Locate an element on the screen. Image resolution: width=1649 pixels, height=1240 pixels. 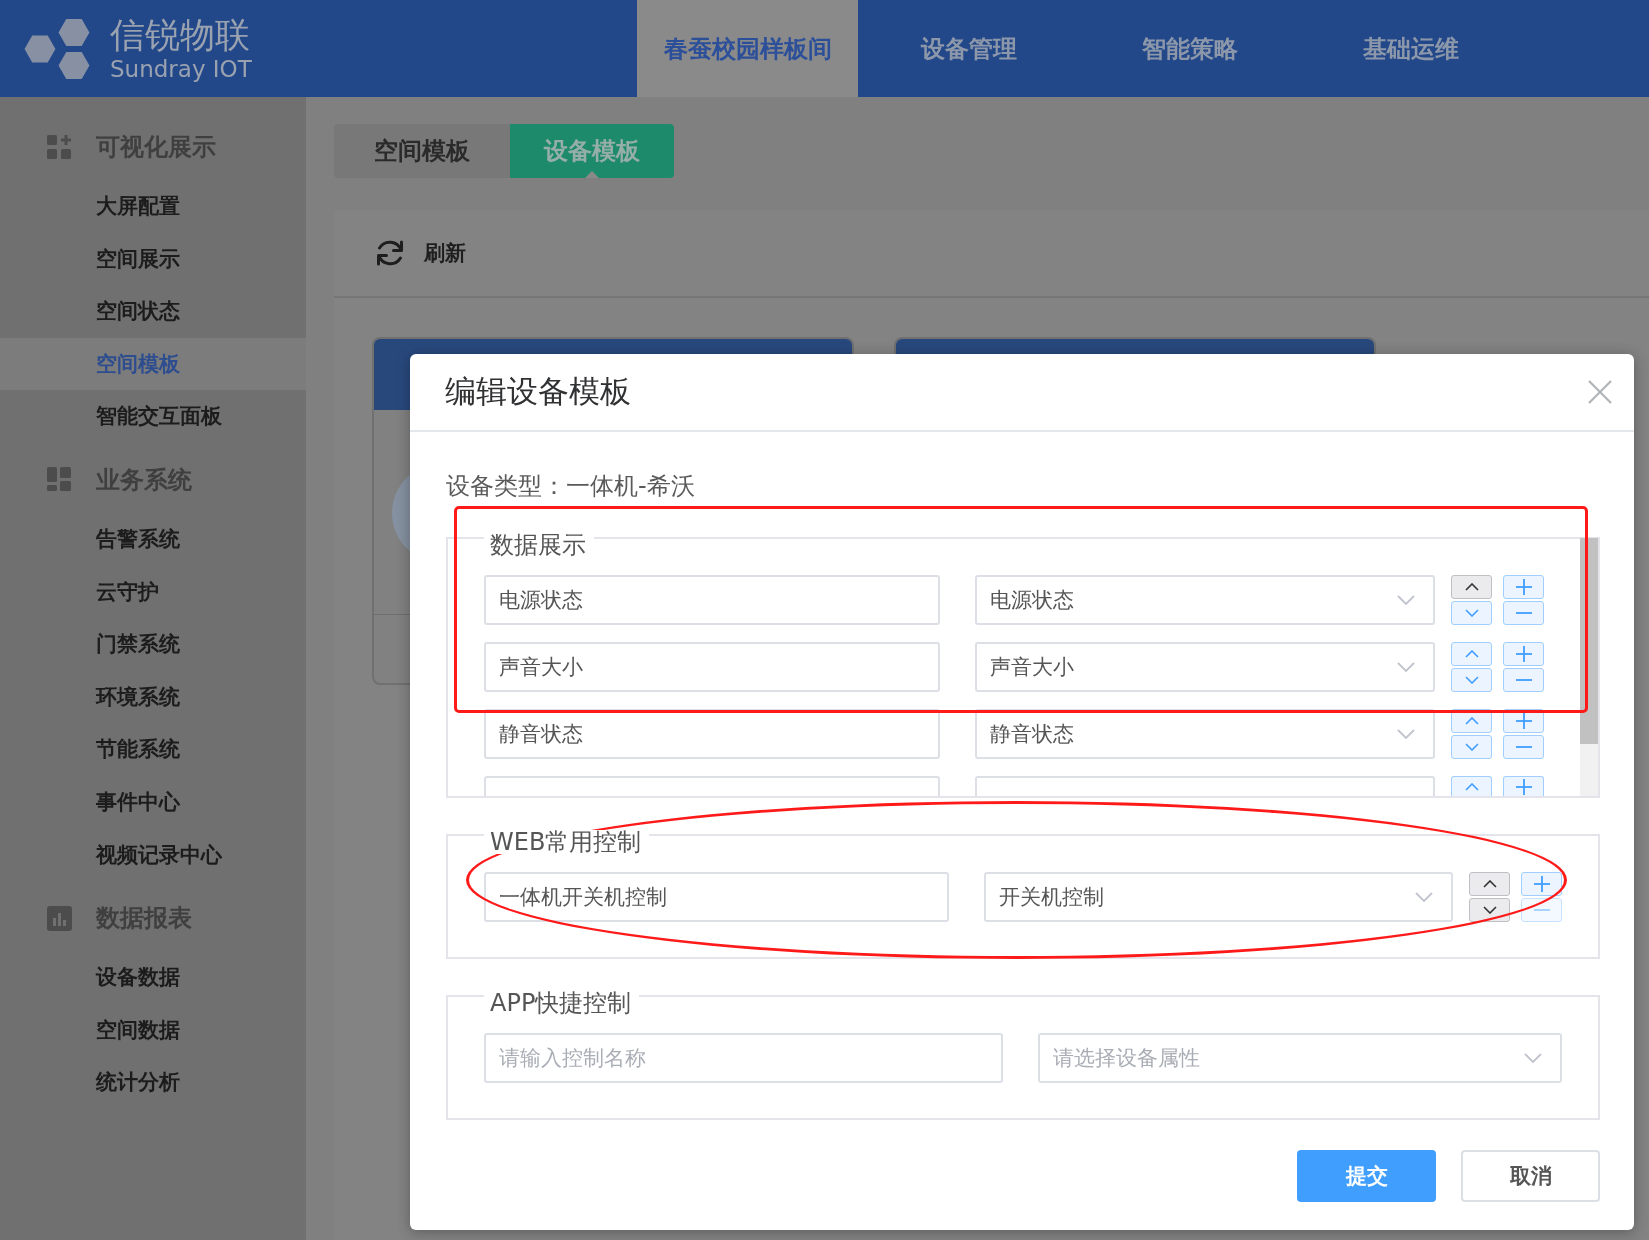
sidebar-item: 云守护 is located at coordinates (153, 592).